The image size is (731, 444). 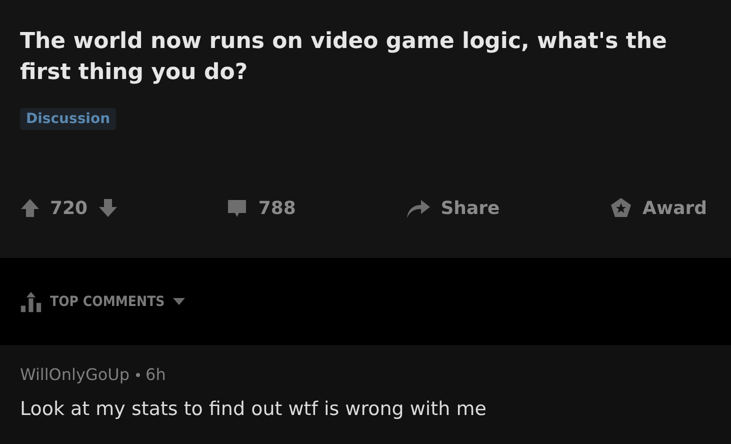 I want to click on flair-tag: Discussion, so click(x=68, y=119).